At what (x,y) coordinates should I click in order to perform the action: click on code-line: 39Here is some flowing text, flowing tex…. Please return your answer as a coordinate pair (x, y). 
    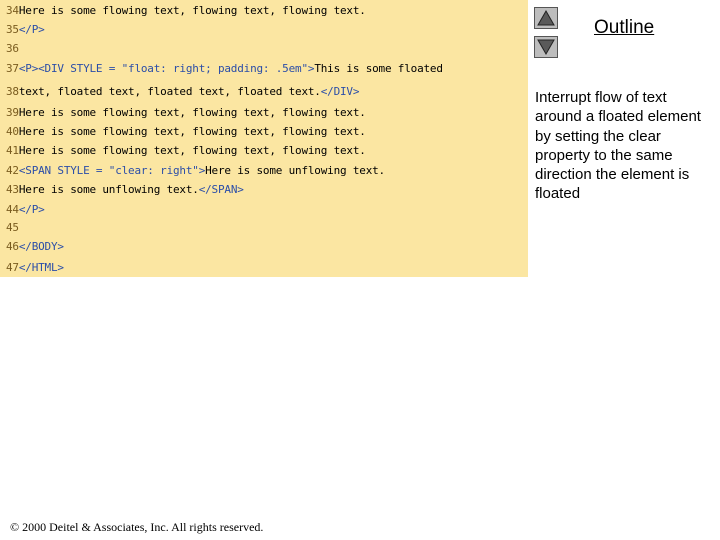
    Looking at the image, I should click on (186, 113).